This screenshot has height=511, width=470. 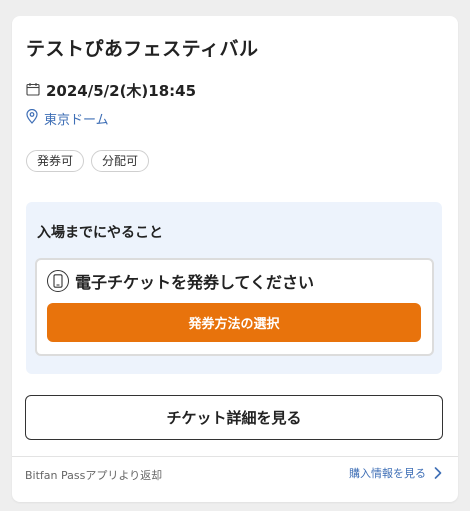 I want to click on smartphone-icon, so click(x=58, y=281).